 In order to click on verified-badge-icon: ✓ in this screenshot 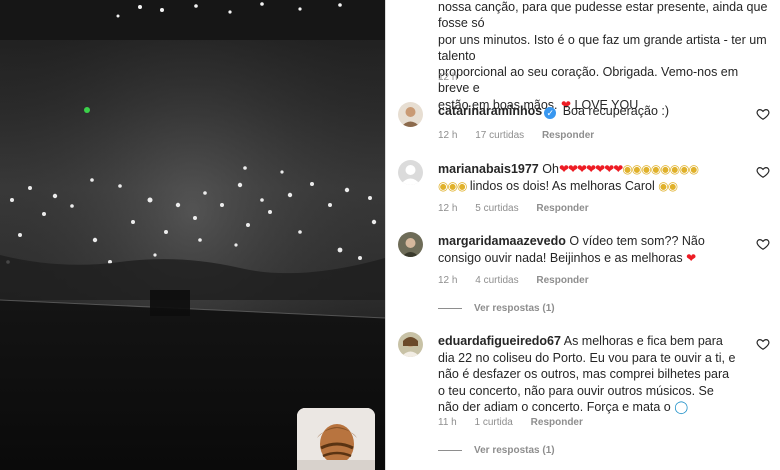, I will do `click(550, 113)`.